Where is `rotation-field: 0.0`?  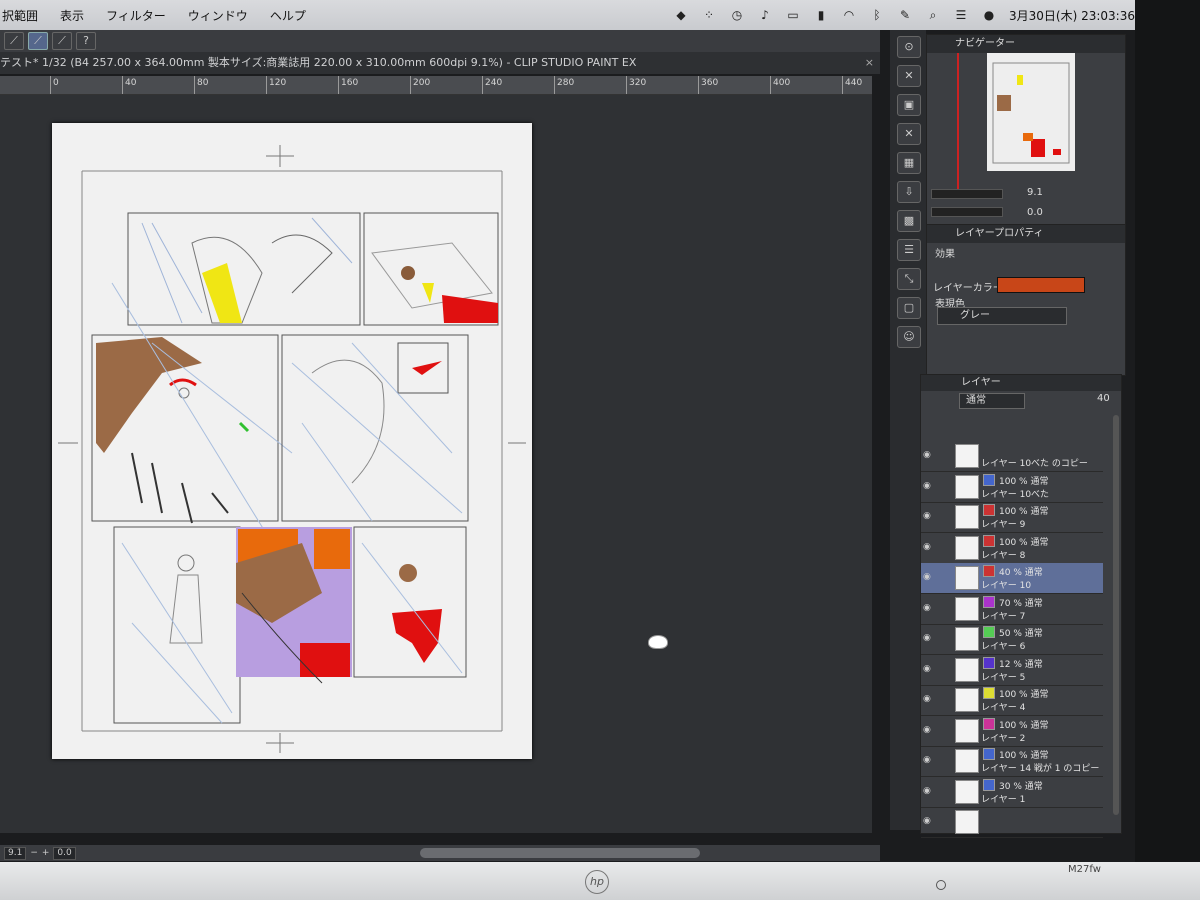
rotation-field: 0.0 is located at coordinates (64, 853).